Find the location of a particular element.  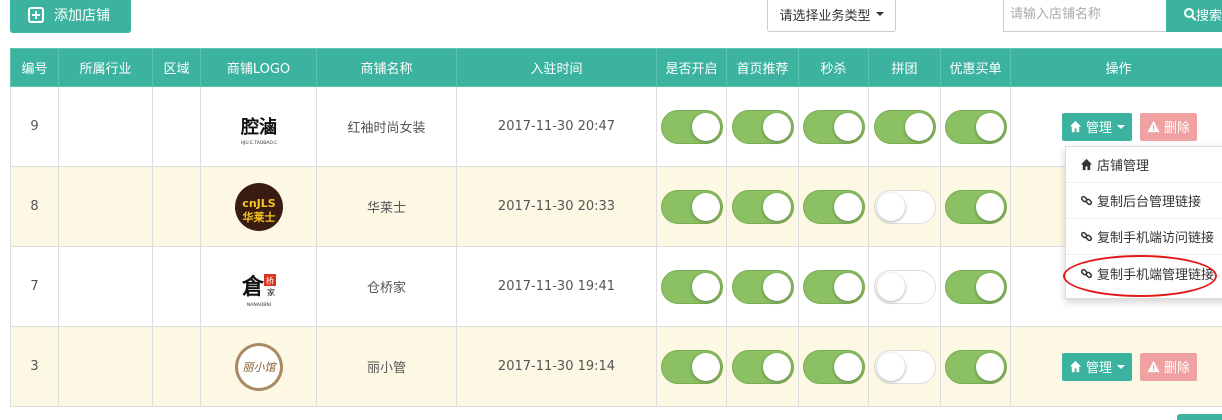

menu-item-copy-mobile-visit-link: 复制手机端访问链接 is located at coordinates (1144, 237).